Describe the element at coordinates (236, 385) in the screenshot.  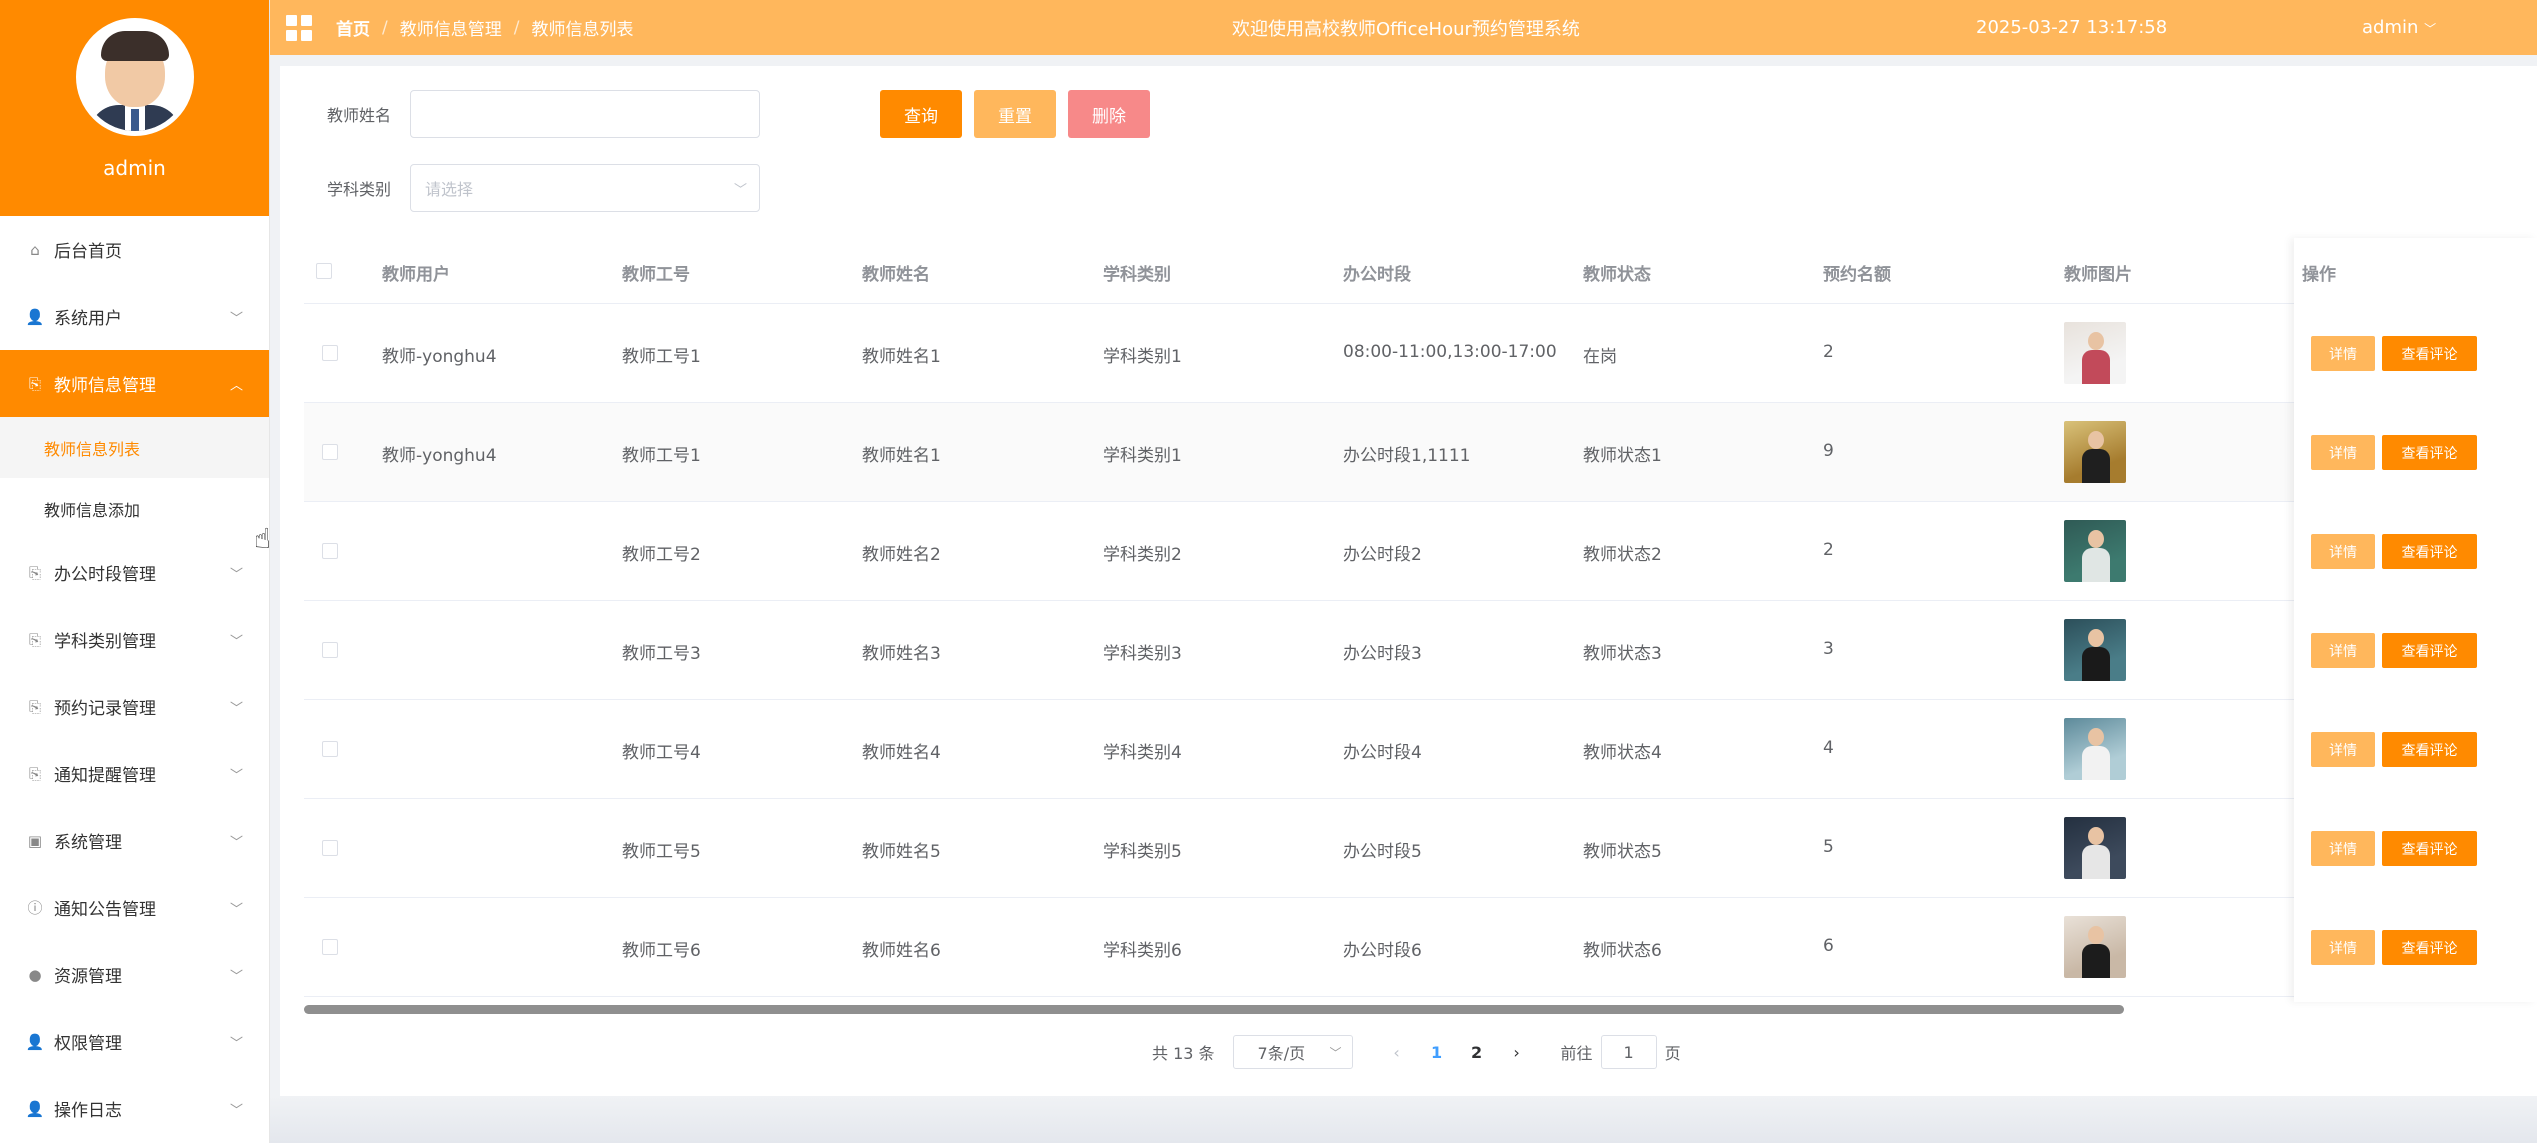
I see `chevron-up-icon: ︿` at that location.